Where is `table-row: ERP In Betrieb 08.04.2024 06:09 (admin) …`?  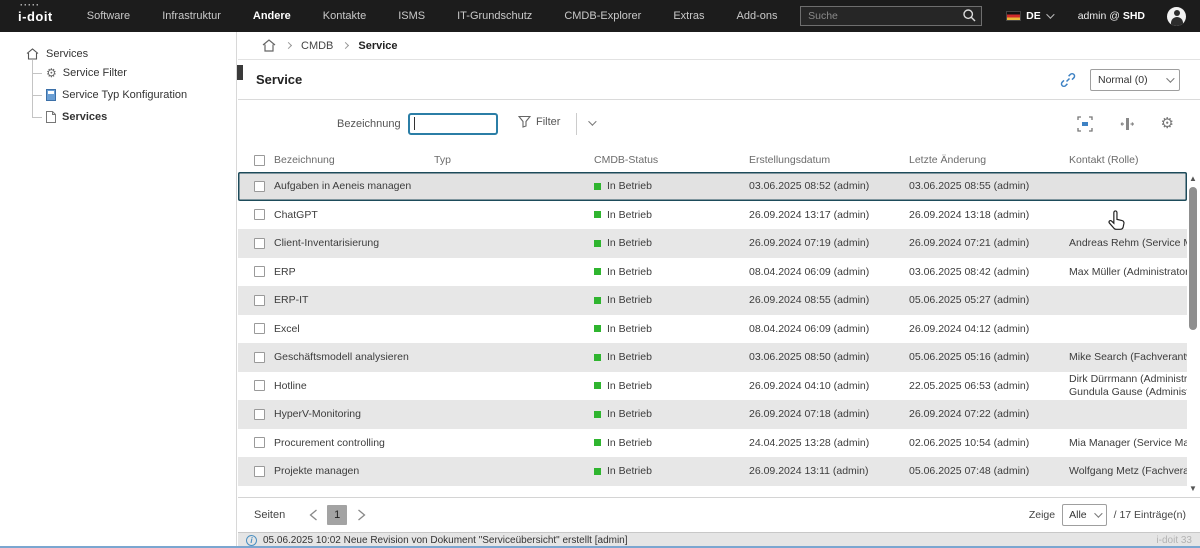 table-row: ERP In Betrieb 08.04.2024 06:09 (admin) … is located at coordinates (712, 272).